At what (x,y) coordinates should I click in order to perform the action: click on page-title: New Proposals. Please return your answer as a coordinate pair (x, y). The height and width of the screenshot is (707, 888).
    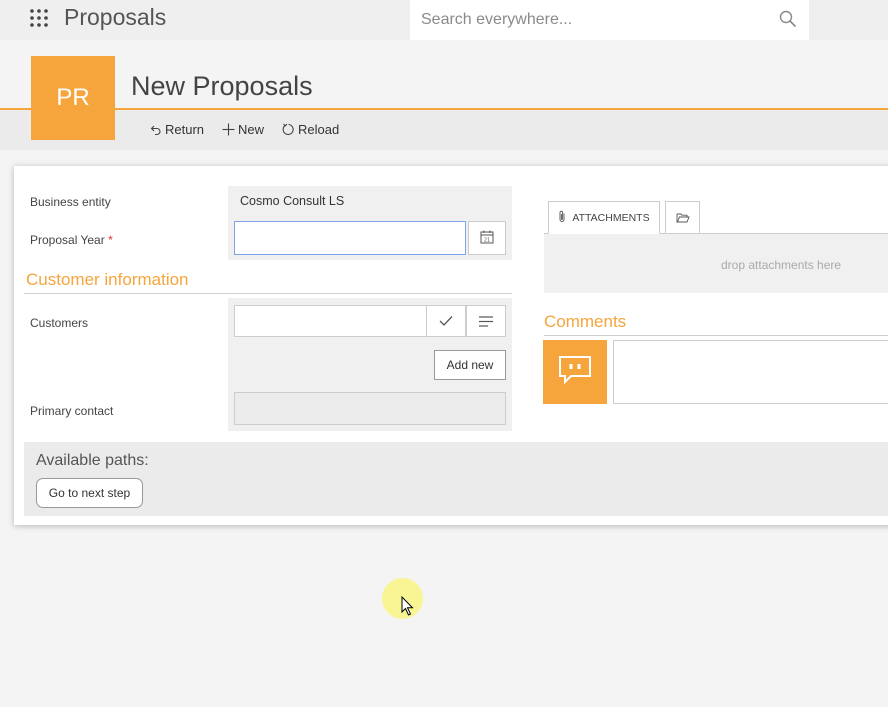
    Looking at the image, I should click on (222, 86).